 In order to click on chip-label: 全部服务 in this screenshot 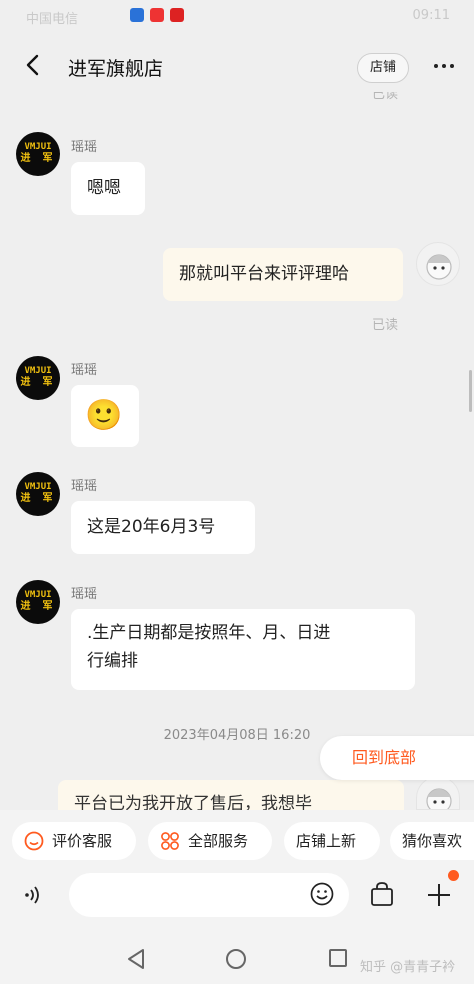, I will do `click(218, 841)`.